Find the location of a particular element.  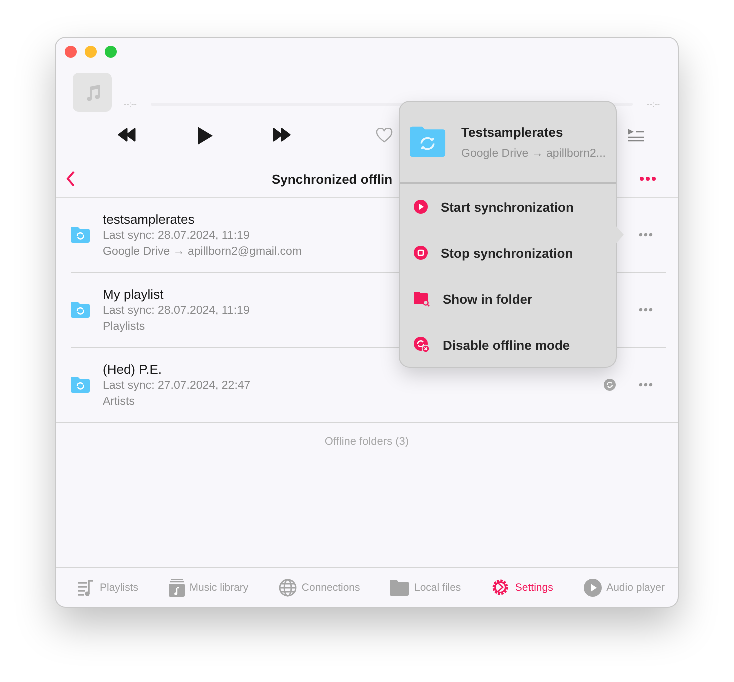

queue-icon is located at coordinates (636, 135).